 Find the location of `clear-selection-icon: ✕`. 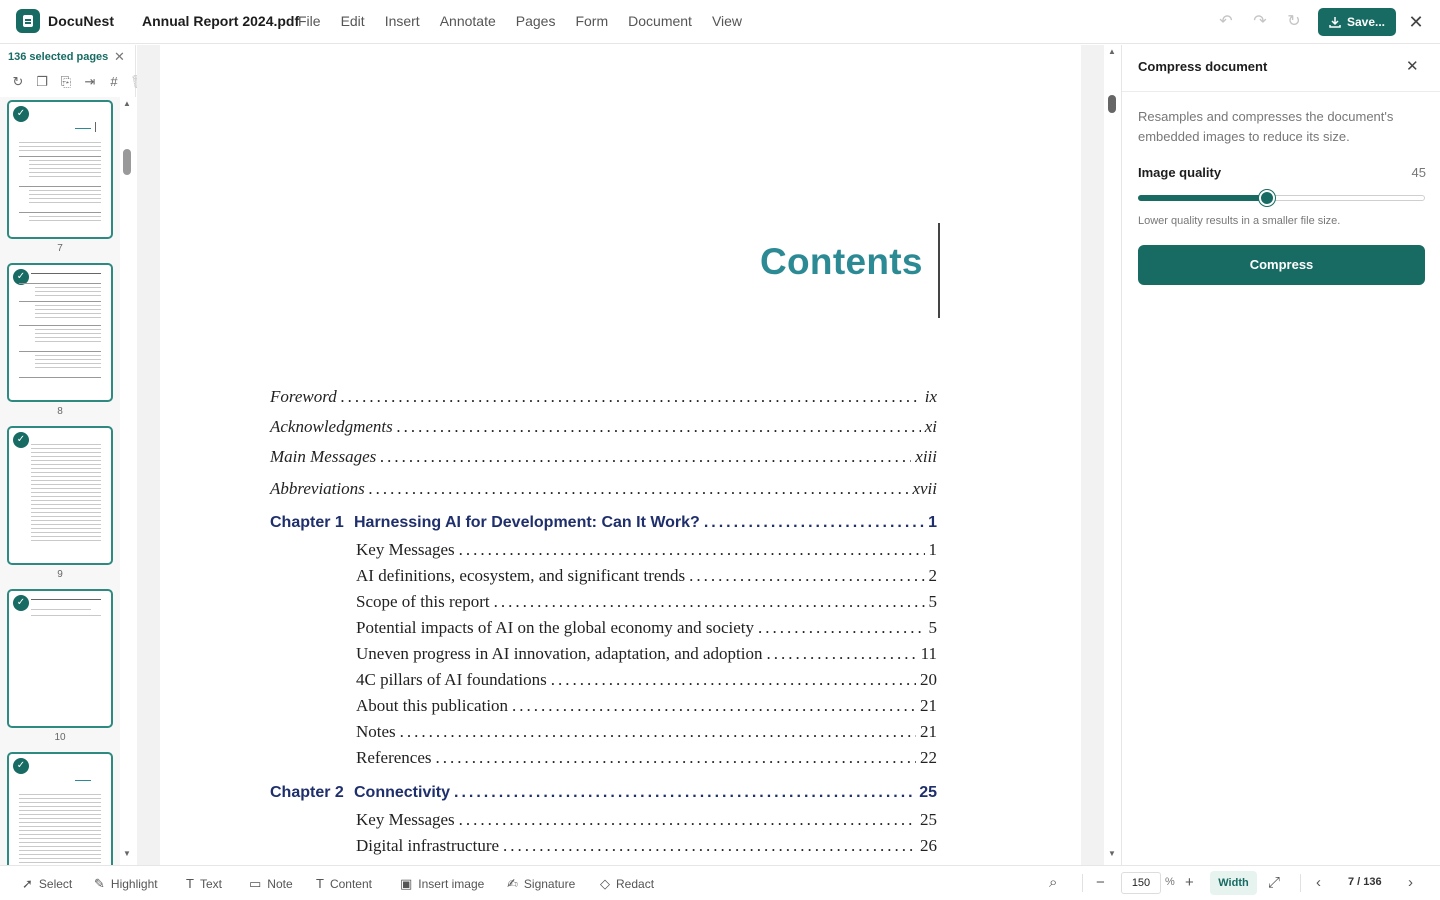

clear-selection-icon: ✕ is located at coordinates (119, 57).